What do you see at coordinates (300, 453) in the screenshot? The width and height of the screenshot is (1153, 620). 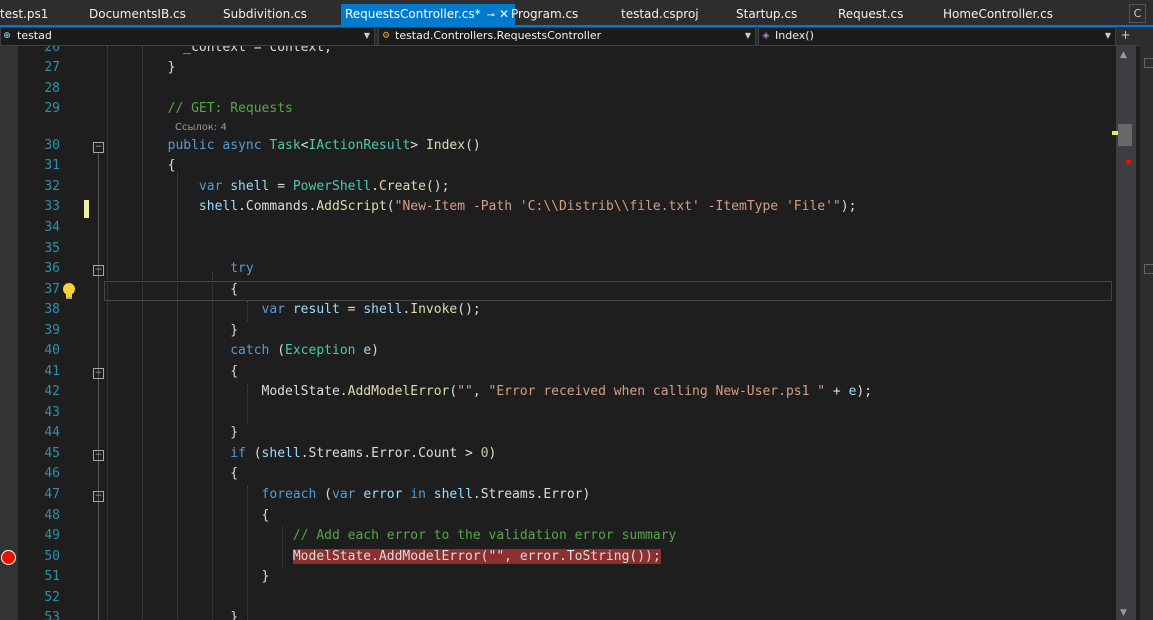 I see `code-line-45: if (shell.Streams.Error.Count > 0)` at bounding box center [300, 453].